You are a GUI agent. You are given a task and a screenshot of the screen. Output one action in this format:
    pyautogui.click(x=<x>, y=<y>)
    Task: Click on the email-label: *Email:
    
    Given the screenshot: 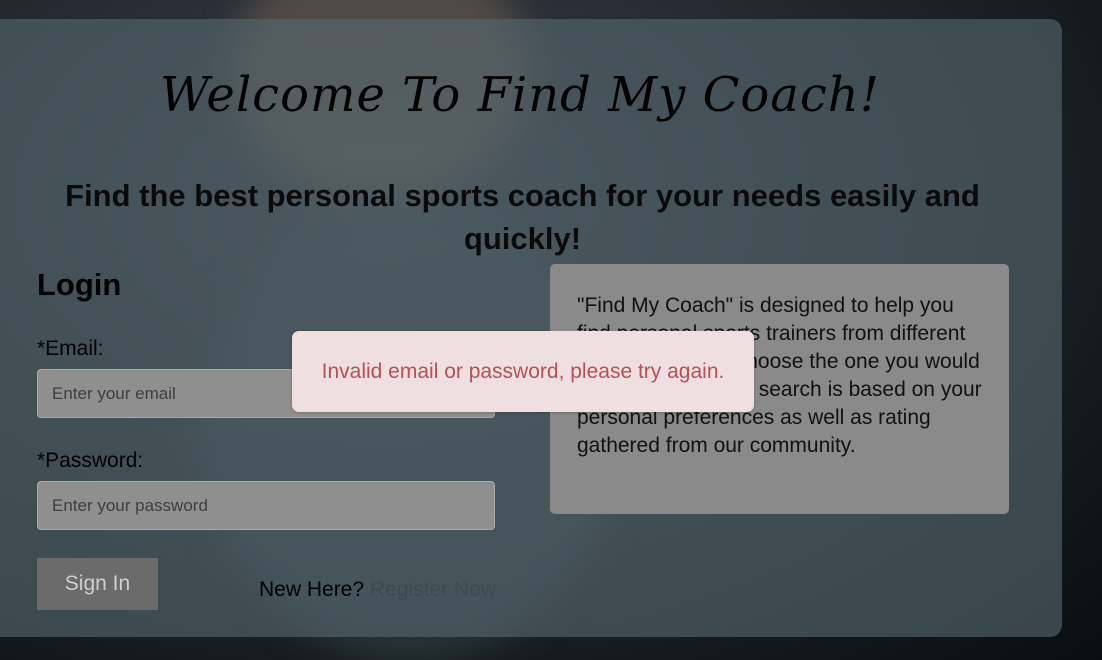 What is the action you would take?
    pyautogui.click(x=70, y=348)
    